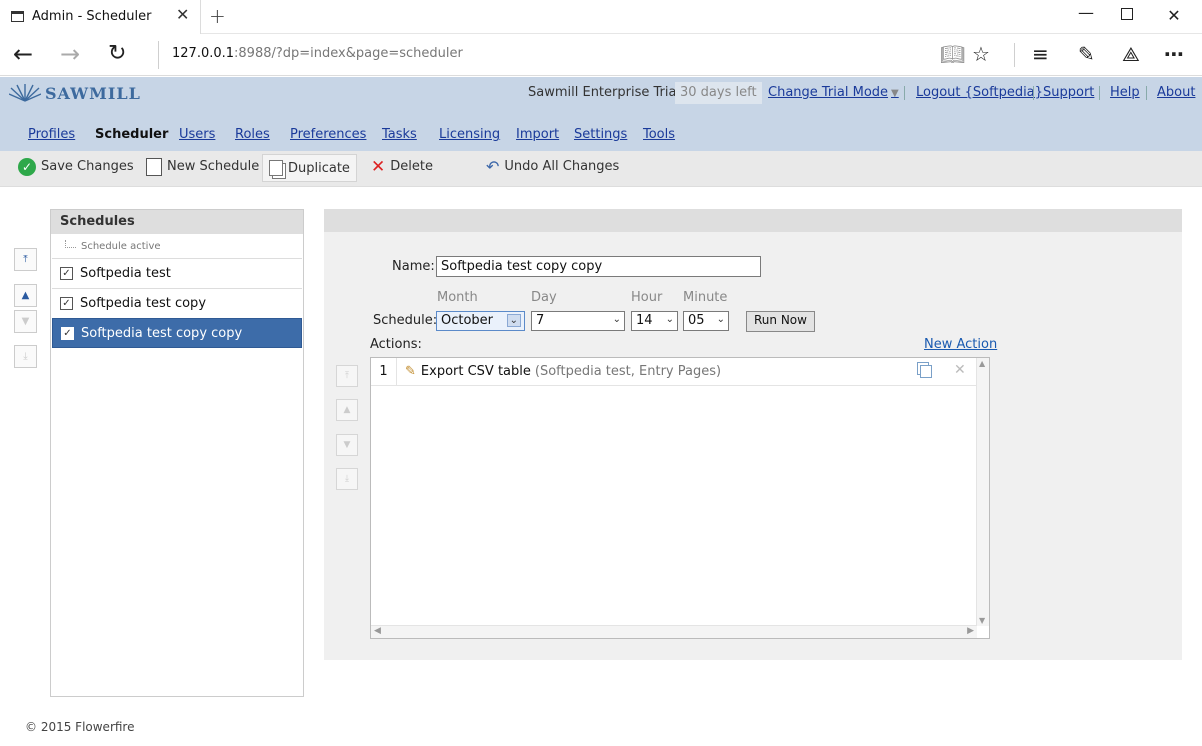  What do you see at coordinates (177, 222) in the screenshot?
I see `schedules-title: Schedules` at bounding box center [177, 222].